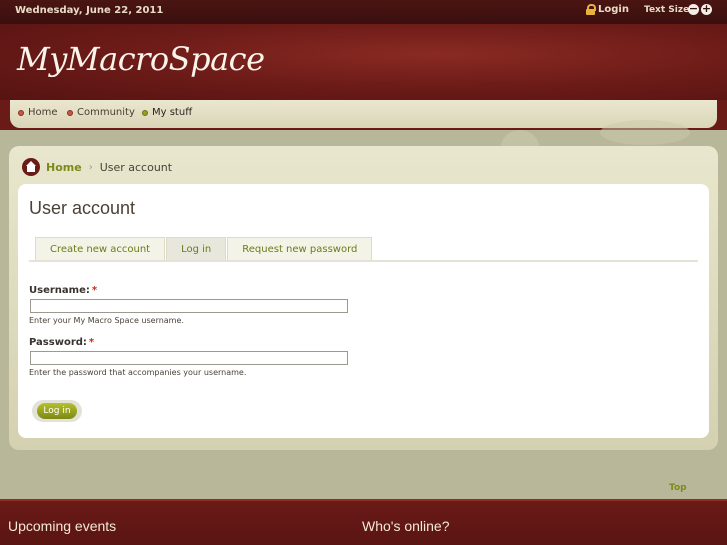 The image size is (727, 545). I want to click on nav-item-my-stuff: My stuff, so click(167, 112).